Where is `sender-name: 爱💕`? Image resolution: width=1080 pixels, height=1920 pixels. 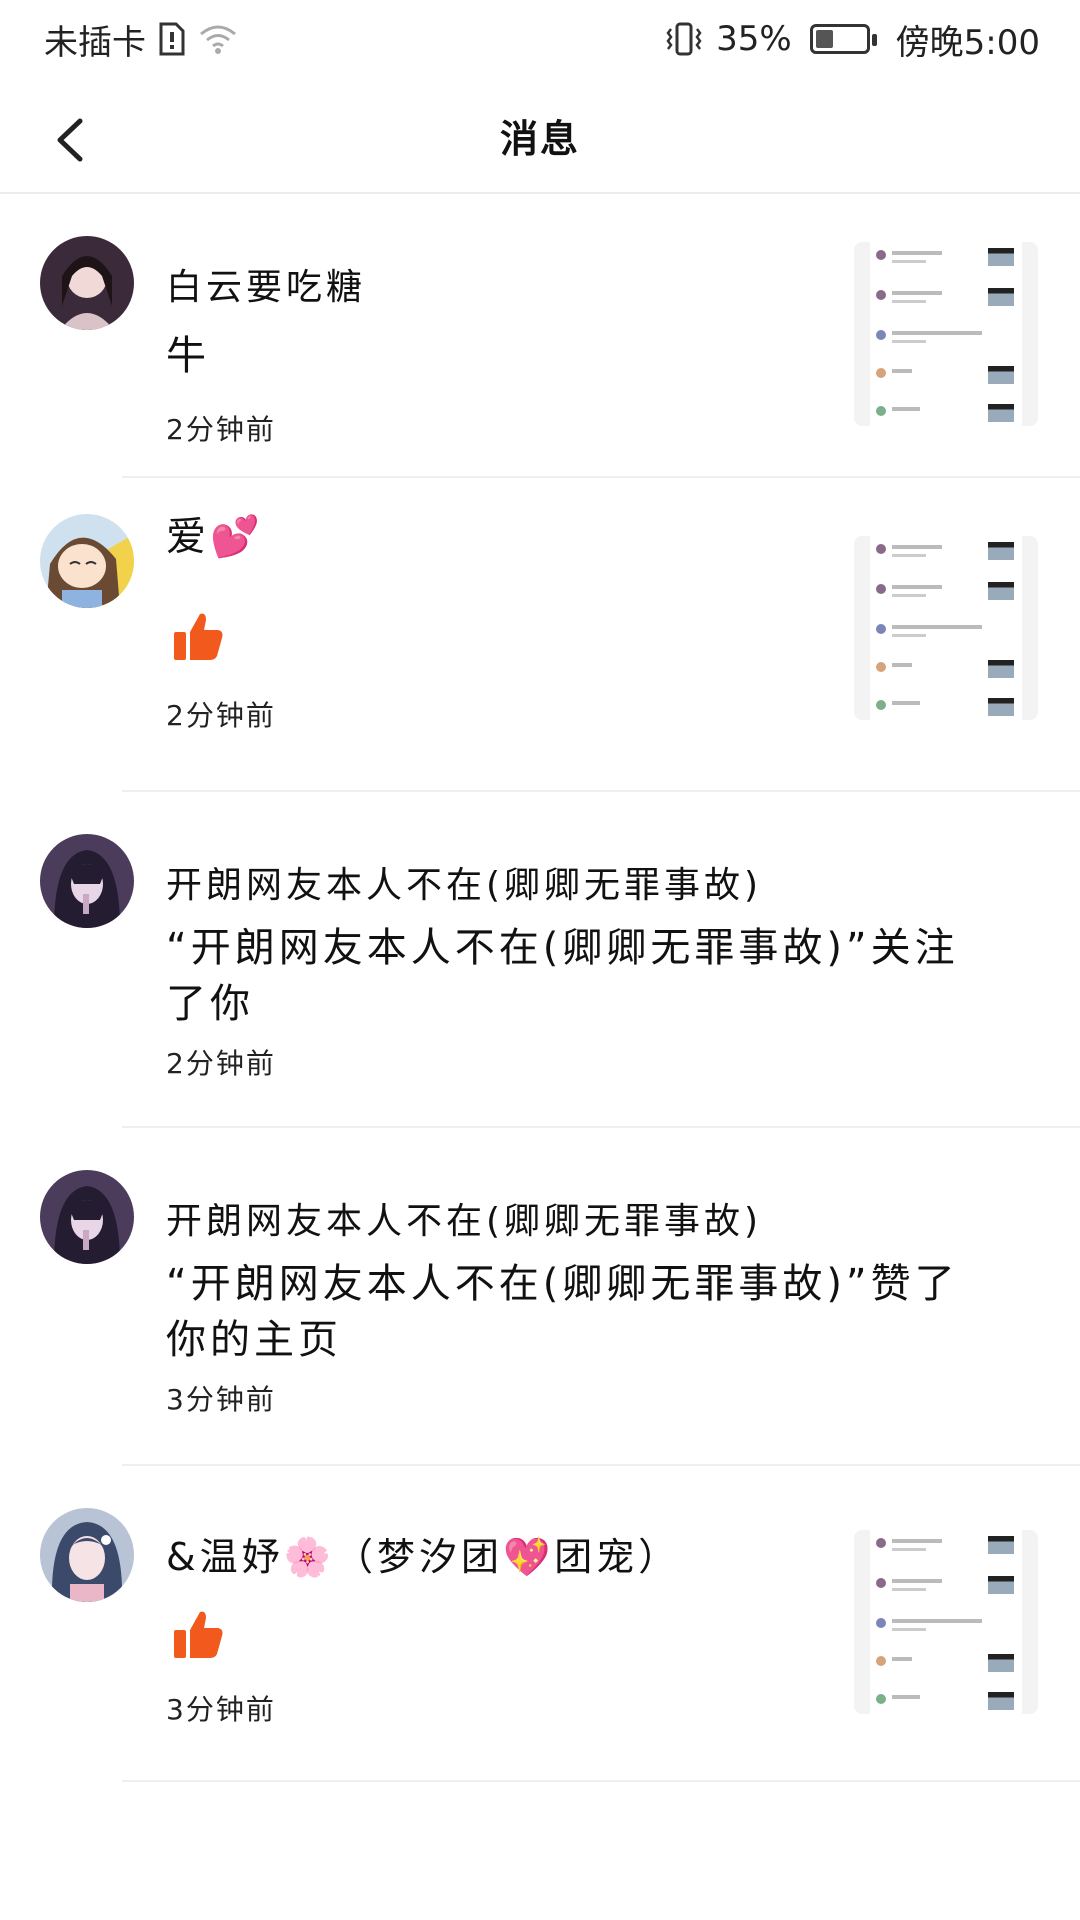 sender-name: 爱💕 is located at coordinates (215, 533).